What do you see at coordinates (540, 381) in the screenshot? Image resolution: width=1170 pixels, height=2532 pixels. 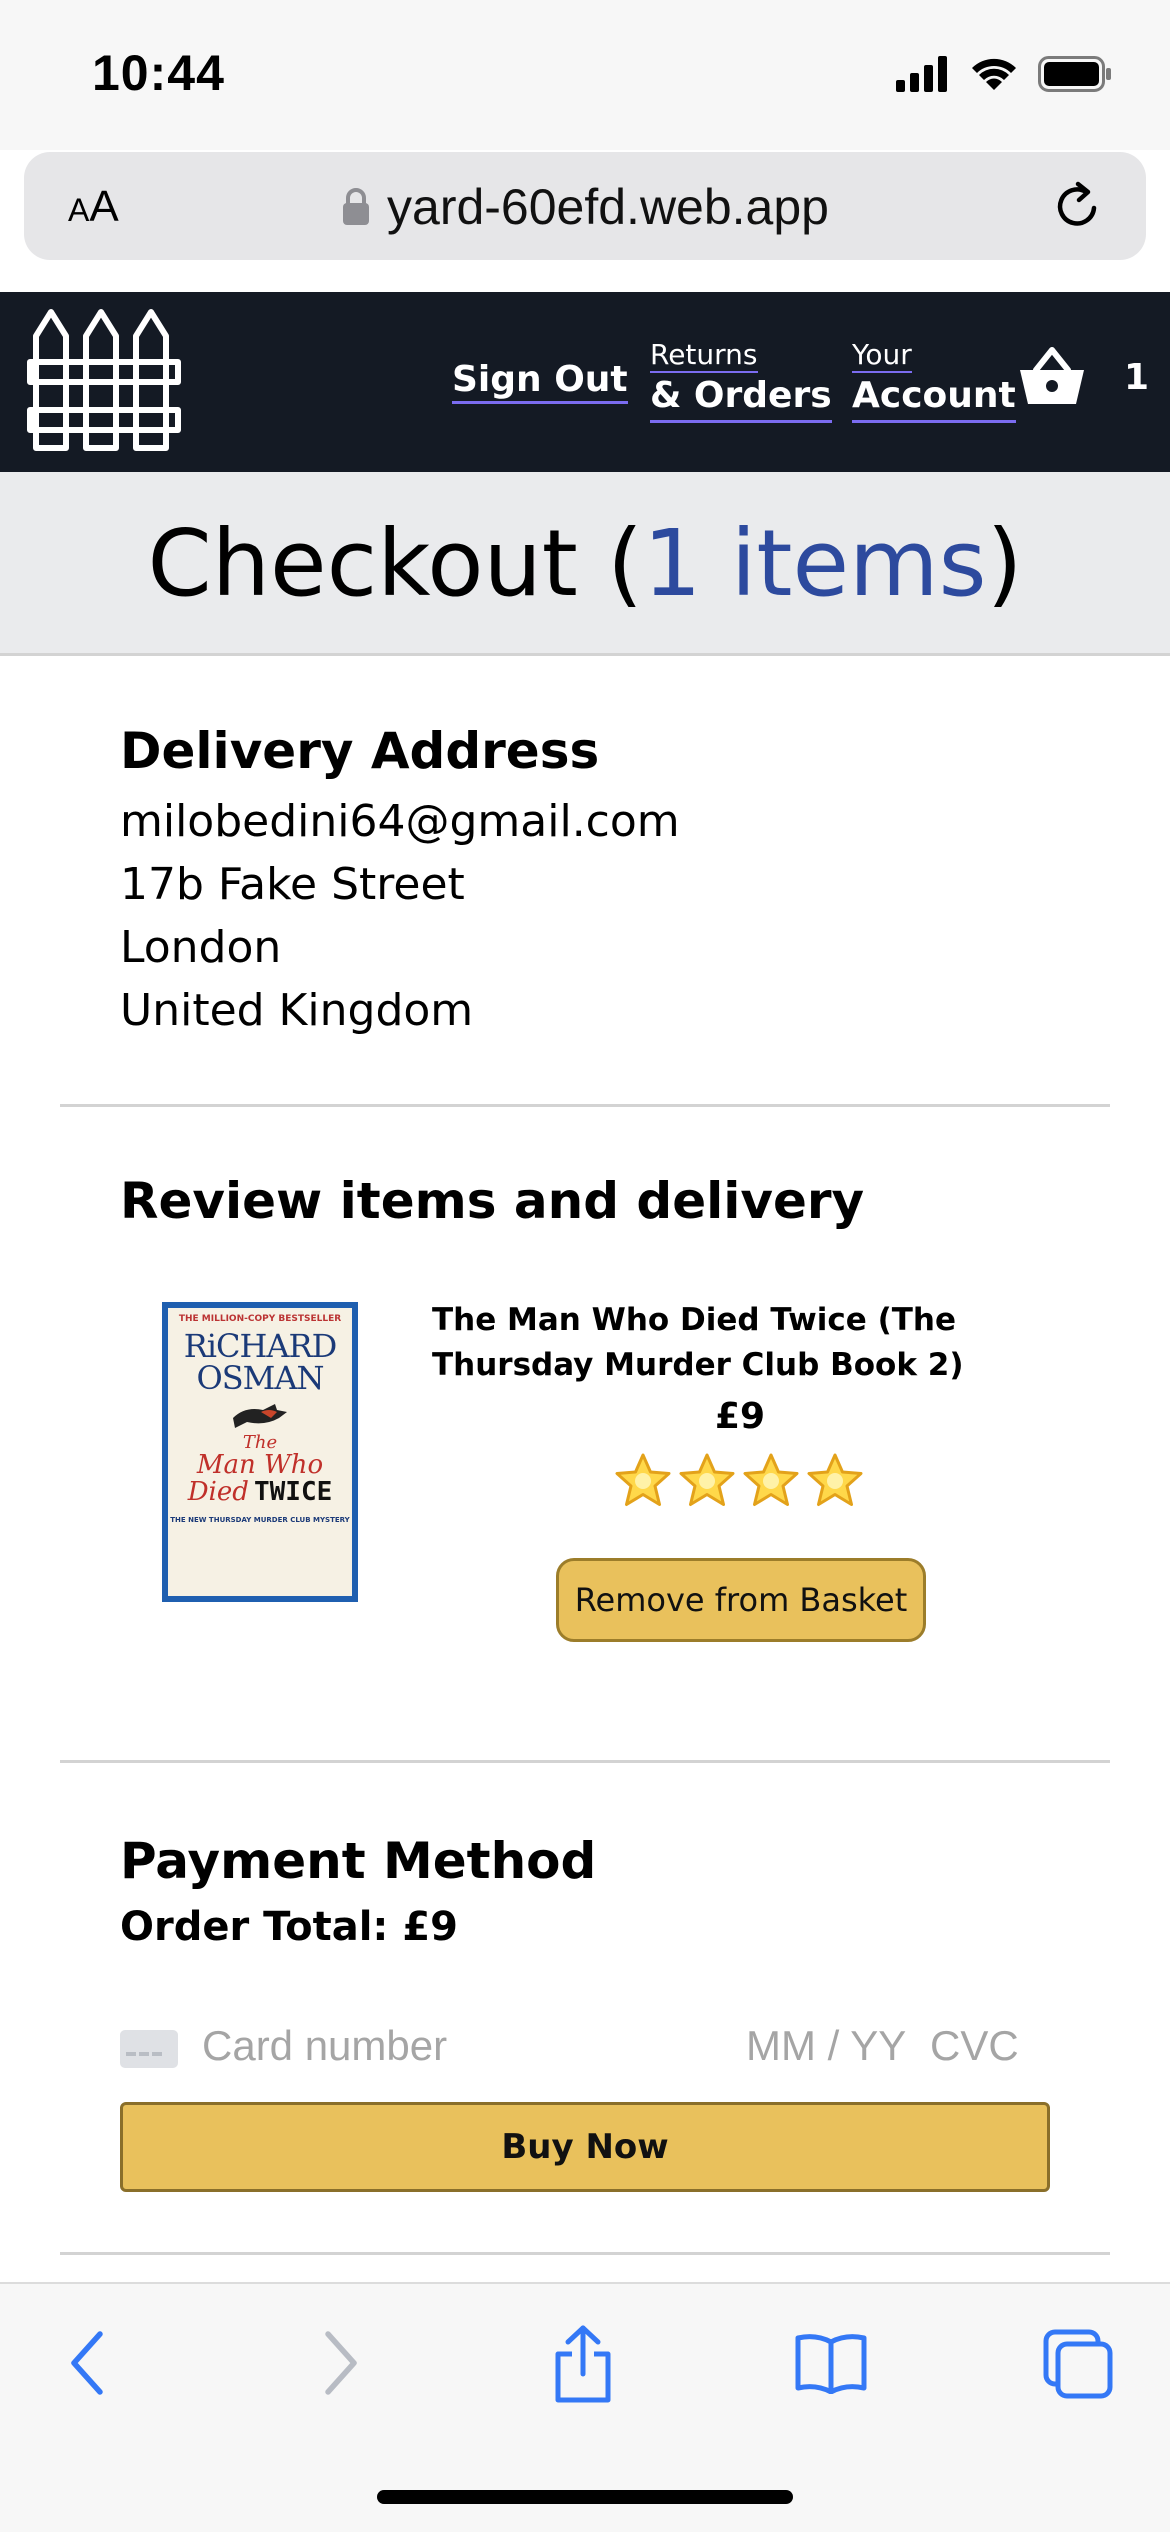 I see `sign-out-link: Sign Out` at bounding box center [540, 381].